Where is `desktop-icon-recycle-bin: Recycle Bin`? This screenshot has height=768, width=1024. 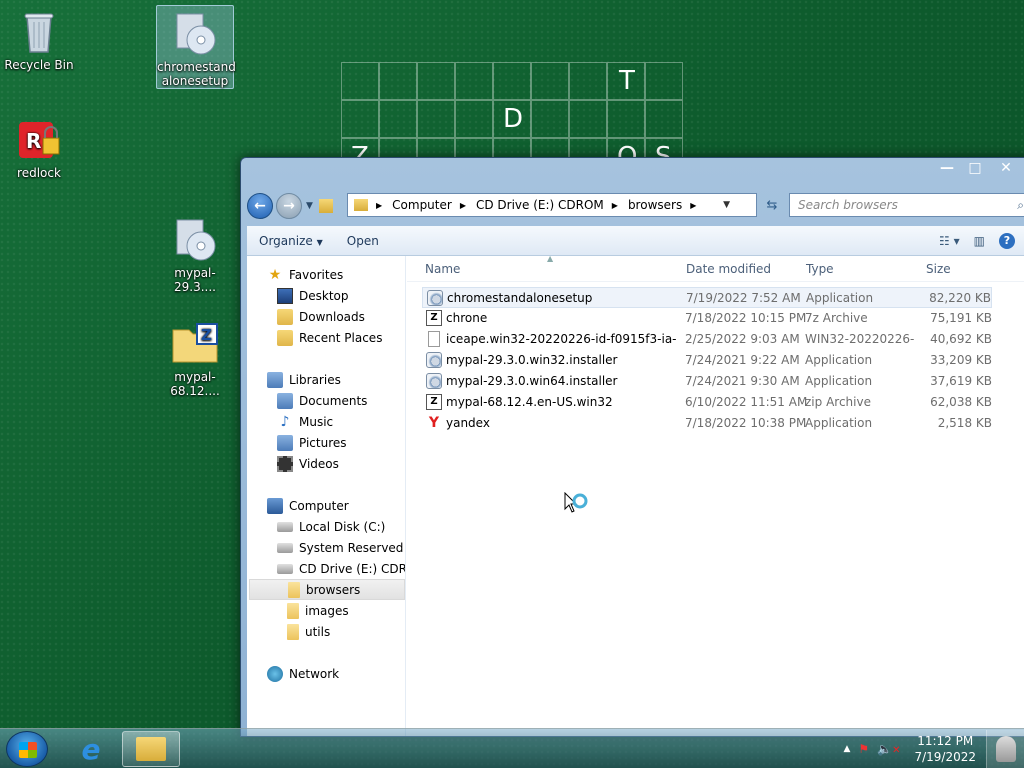 desktop-icon-recycle-bin: Recycle Bin is located at coordinates (39, 38).